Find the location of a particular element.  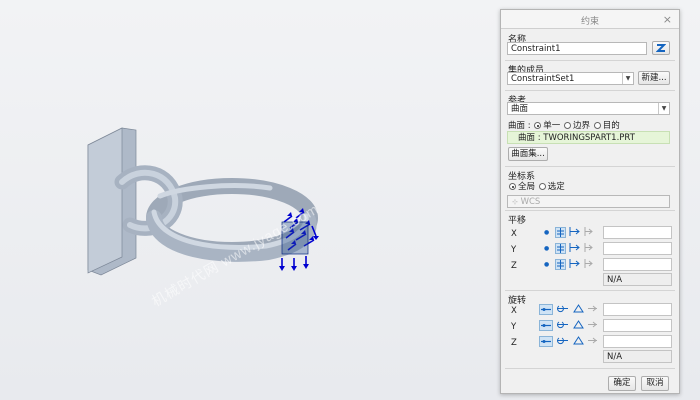

plate-face is located at coordinates (105, 200).